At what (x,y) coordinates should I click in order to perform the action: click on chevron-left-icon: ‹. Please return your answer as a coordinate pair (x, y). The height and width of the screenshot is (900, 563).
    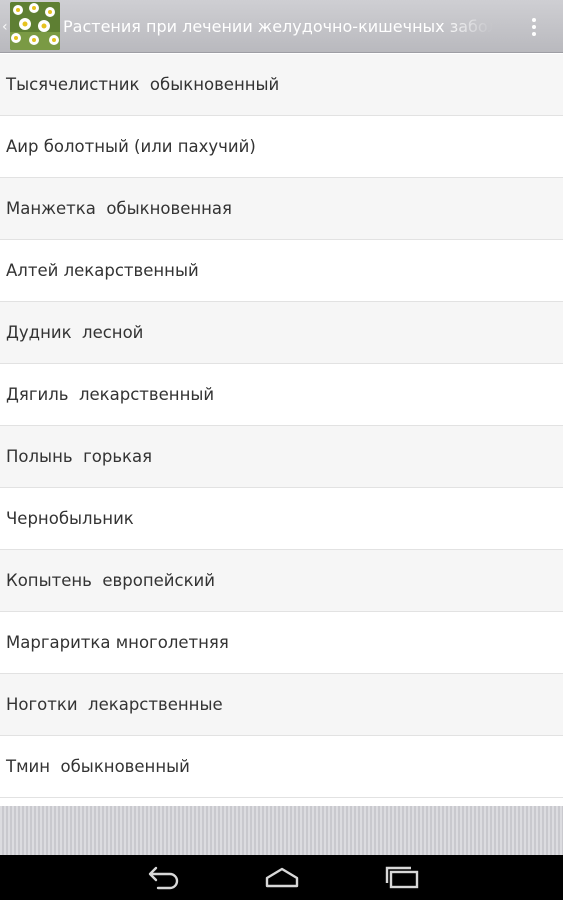
    Looking at the image, I should click on (6, 27).